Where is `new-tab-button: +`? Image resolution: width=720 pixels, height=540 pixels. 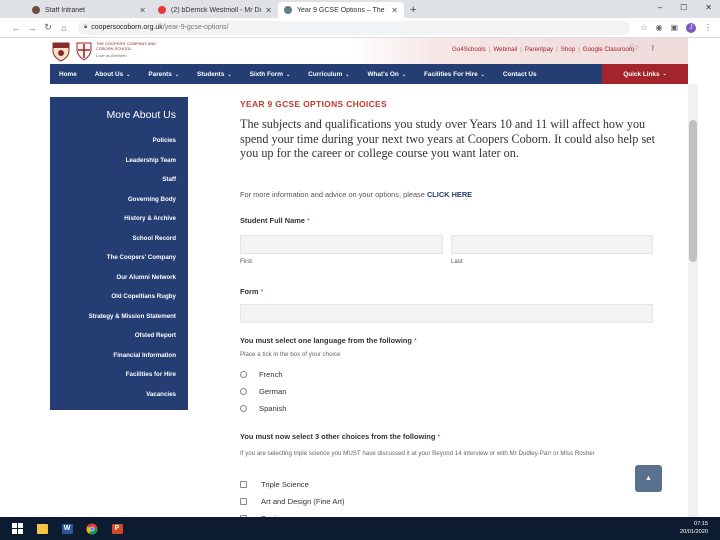
new-tab-button: + is located at coordinates (413, 10).